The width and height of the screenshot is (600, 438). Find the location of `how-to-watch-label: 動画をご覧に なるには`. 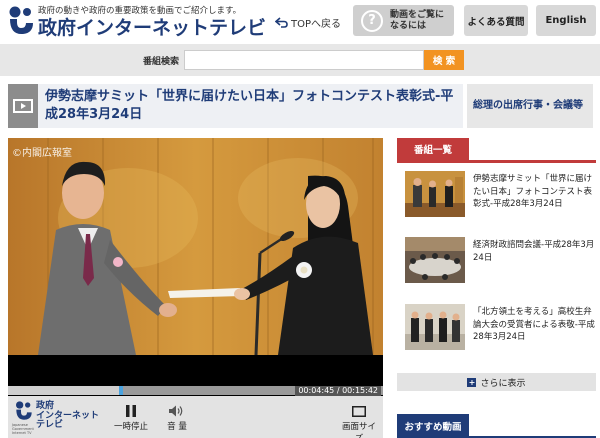

how-to-watch-label: 動画をご覧に なるには is located at coordinates (417, 20).